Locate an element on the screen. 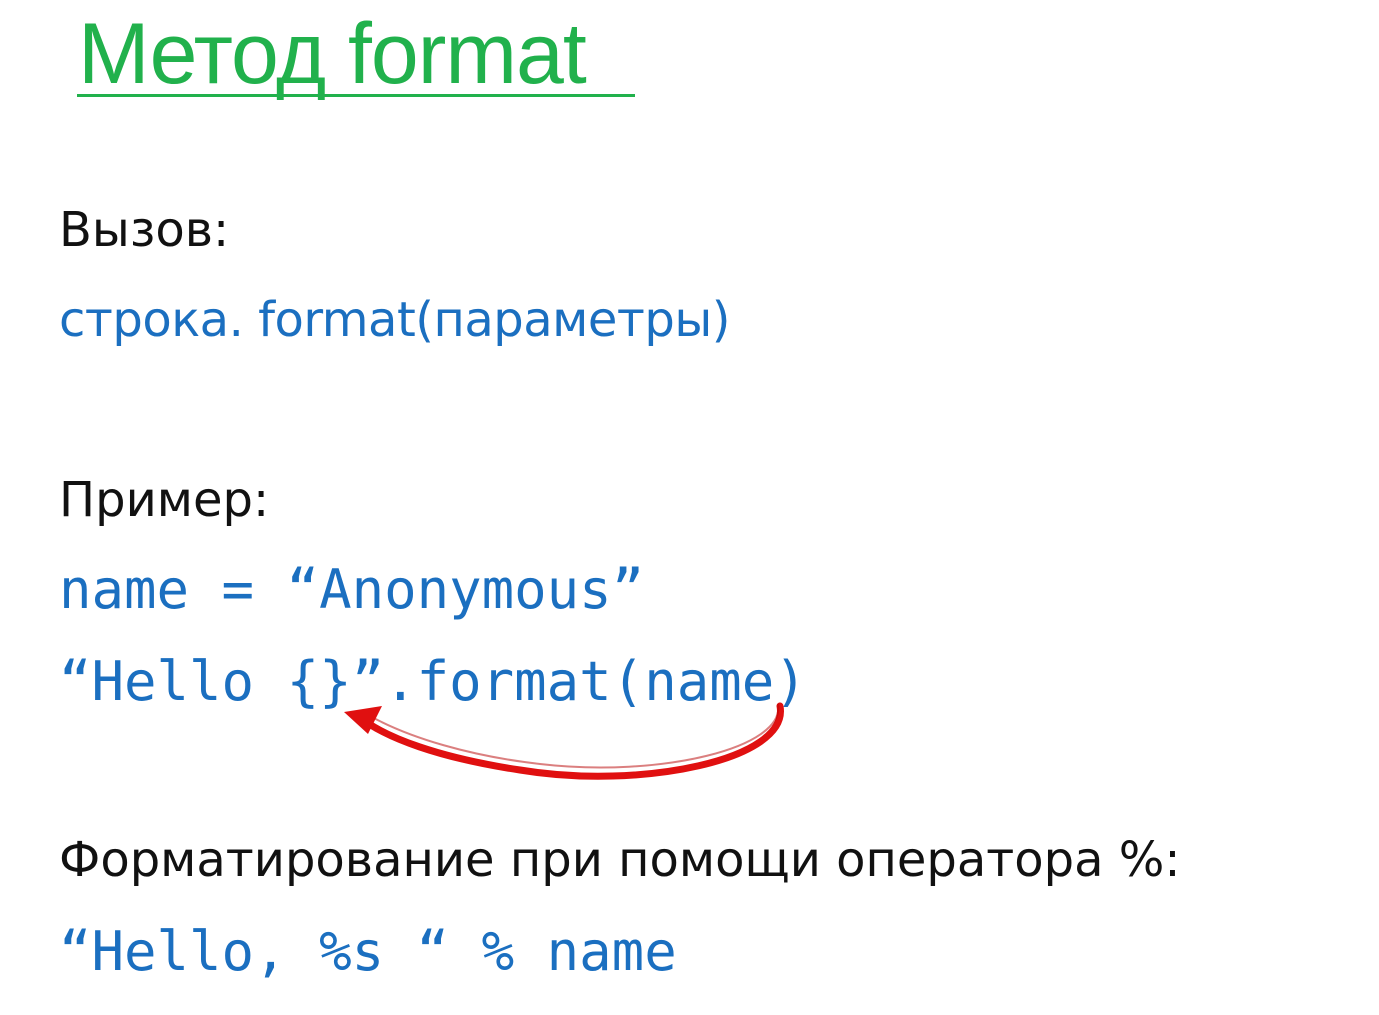 Image resolution: width=1379 pixels, height=1015 pixels. slide-title: Метод format is located at coordinates (332, 54).